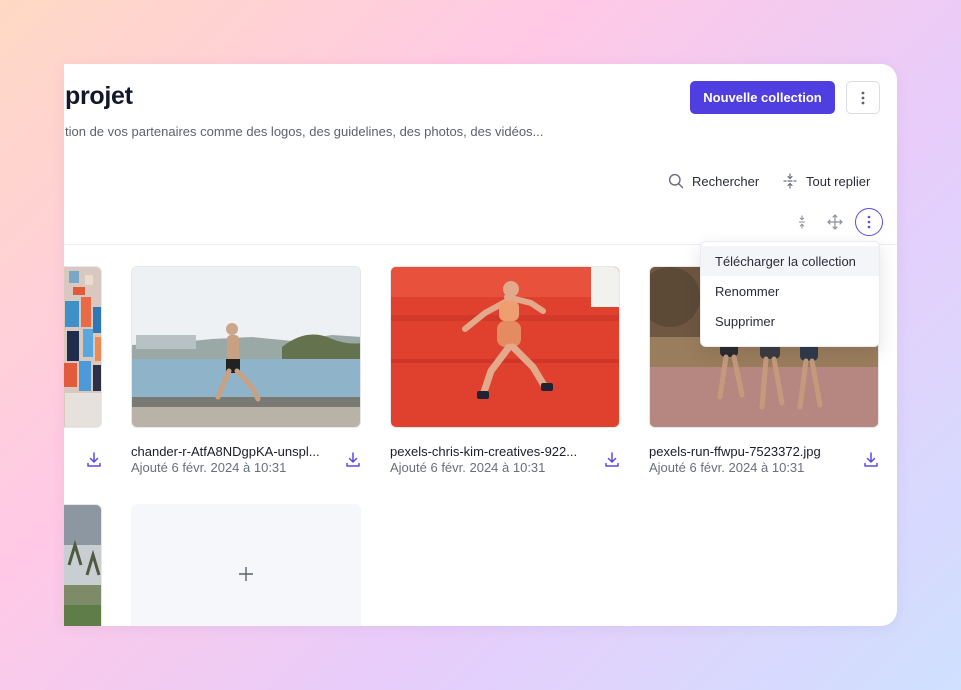 This screenshot has width=961, height=690. I want to click on crowd-photo, so click(82, 347).